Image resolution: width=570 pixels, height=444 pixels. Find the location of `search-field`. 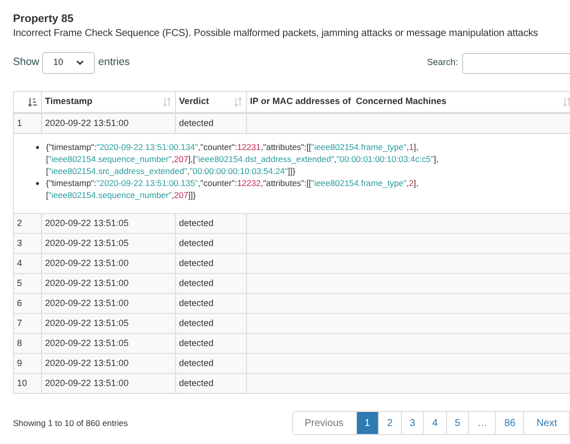

search-field is located at coordinates (516, 63).